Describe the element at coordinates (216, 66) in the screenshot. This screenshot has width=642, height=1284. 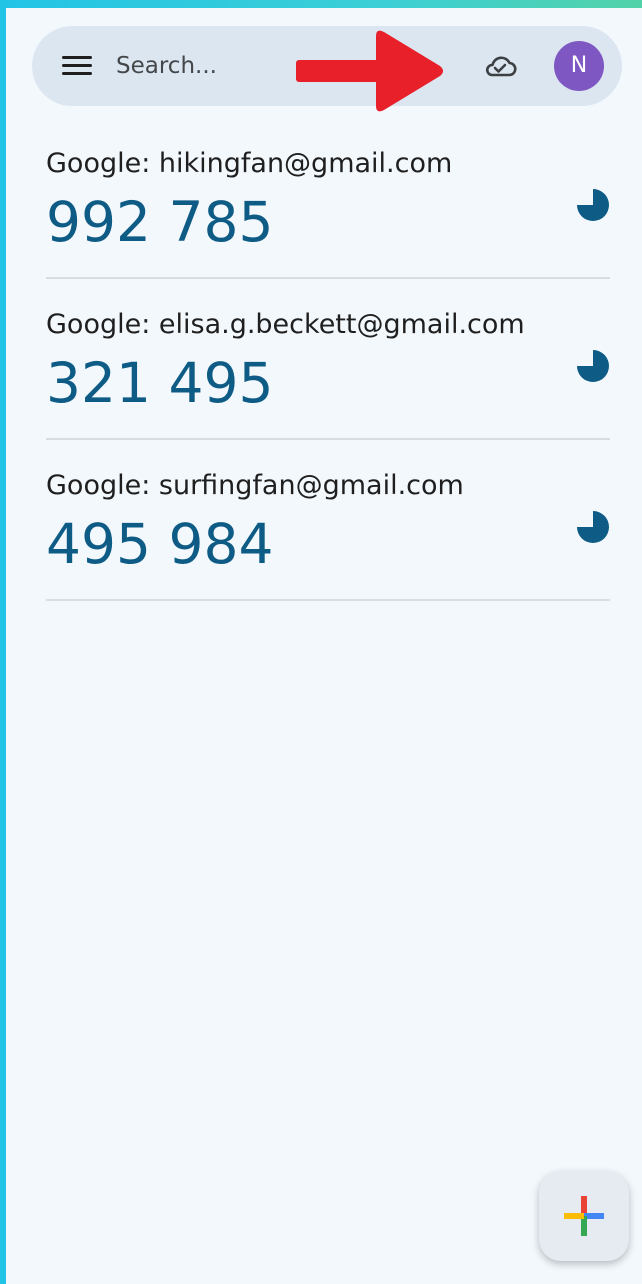
I see `search-input` at that location.